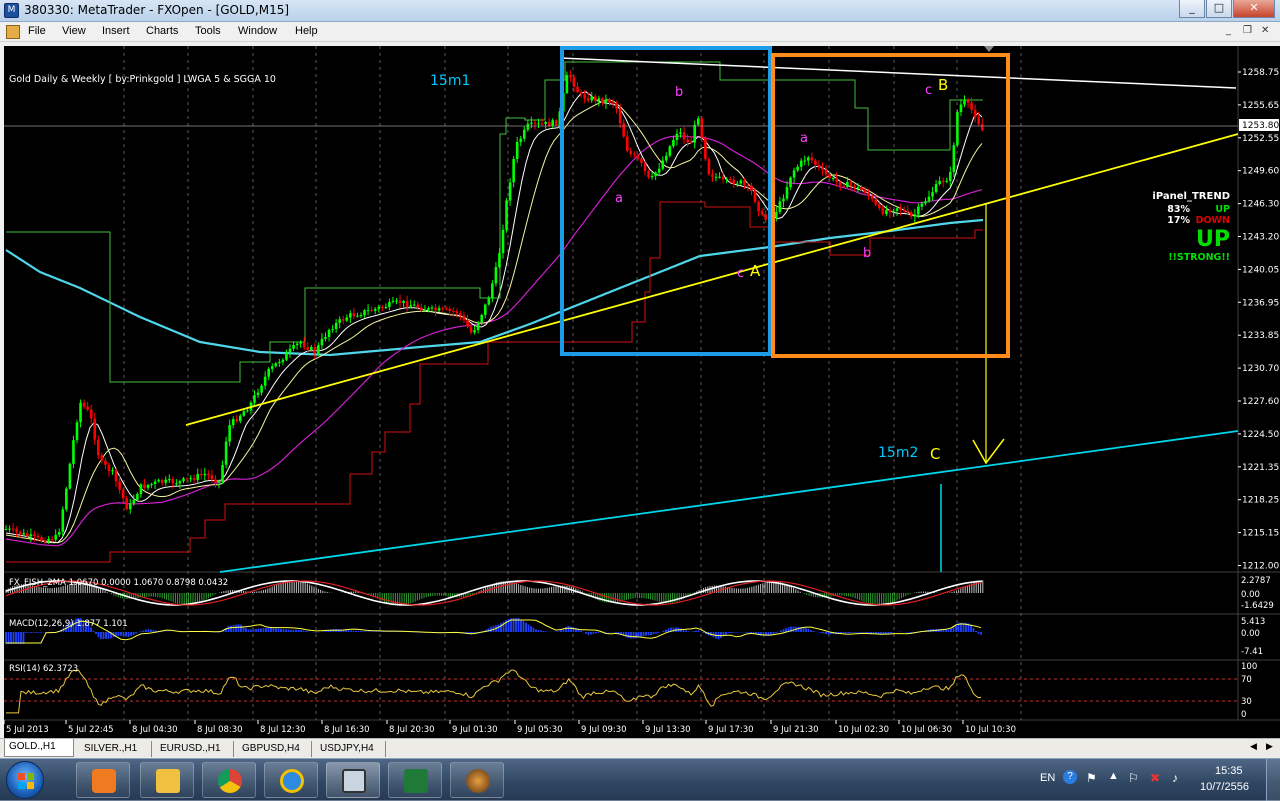 This screenshot has width=1280, height=801. What do you see at coordinates (37, 31) in the screenshot?
I see `menu-file: File` at bounding box center [37, 31].